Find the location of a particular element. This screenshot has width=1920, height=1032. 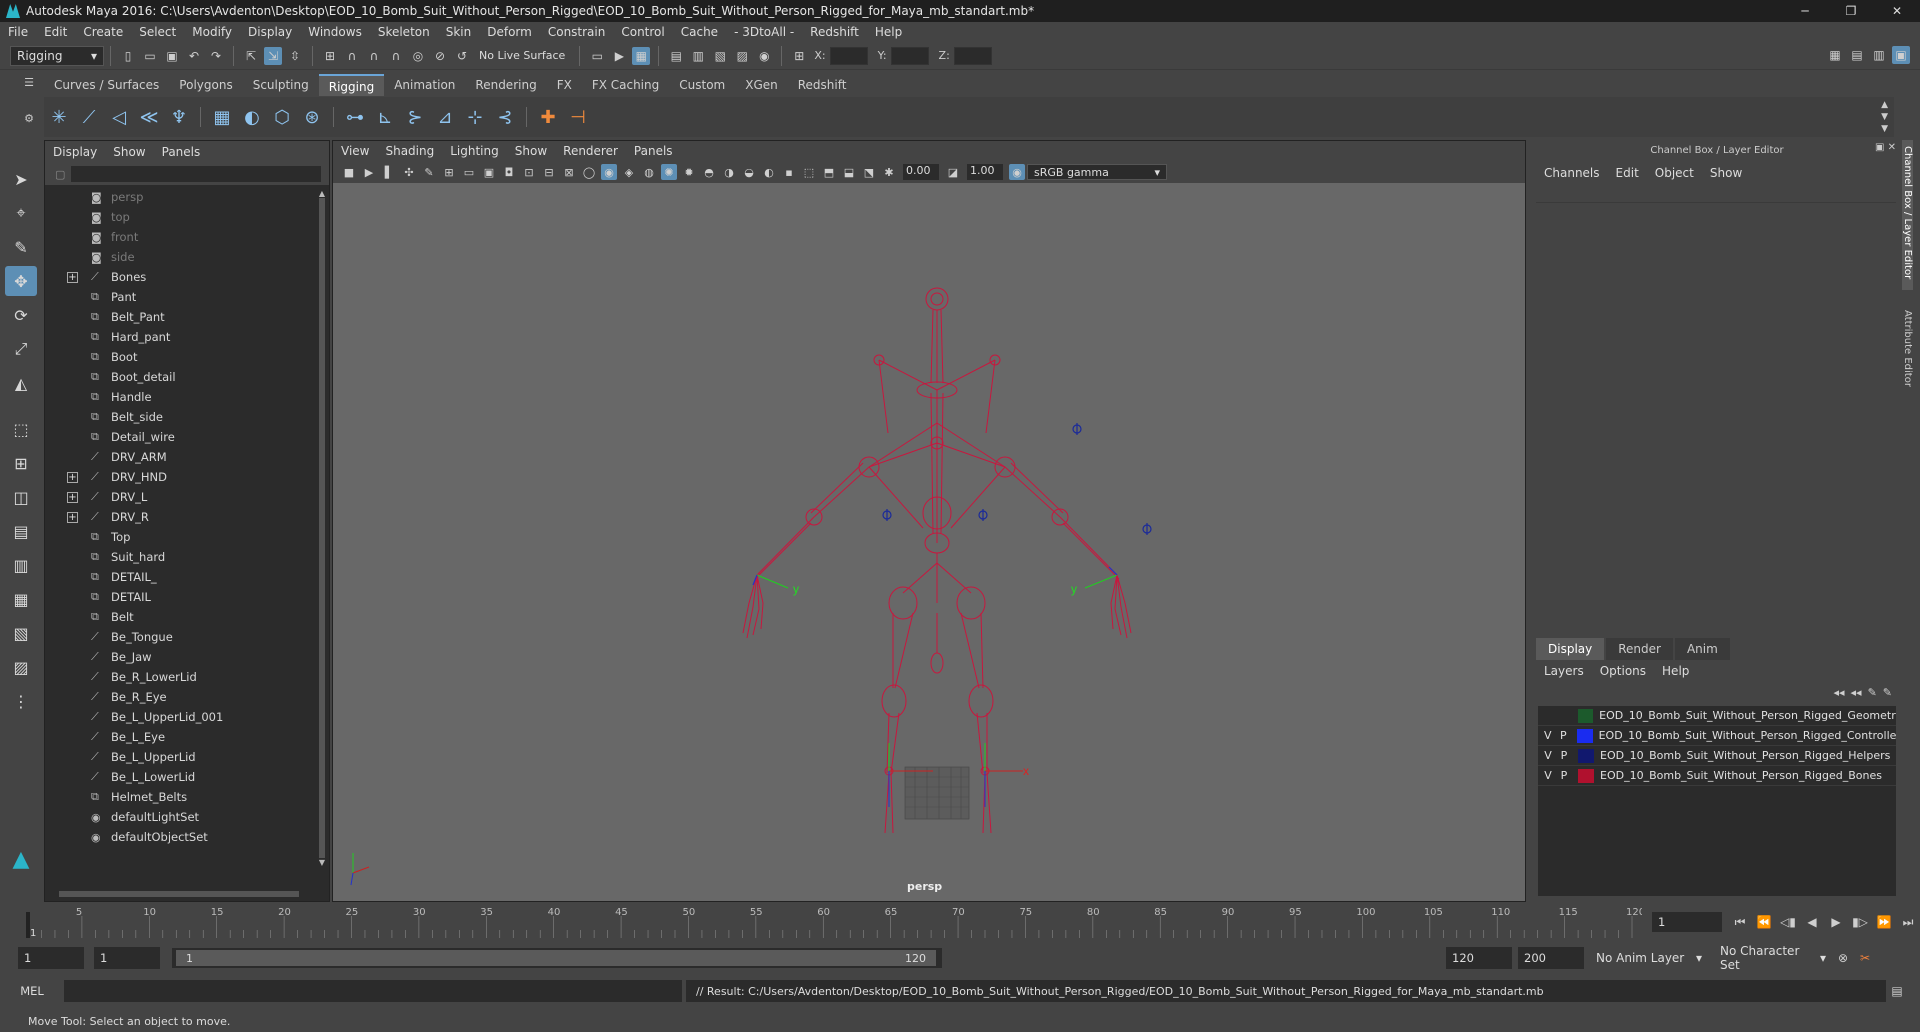

safe-action-icon: ⊟ is located at coordinates (549, 172).